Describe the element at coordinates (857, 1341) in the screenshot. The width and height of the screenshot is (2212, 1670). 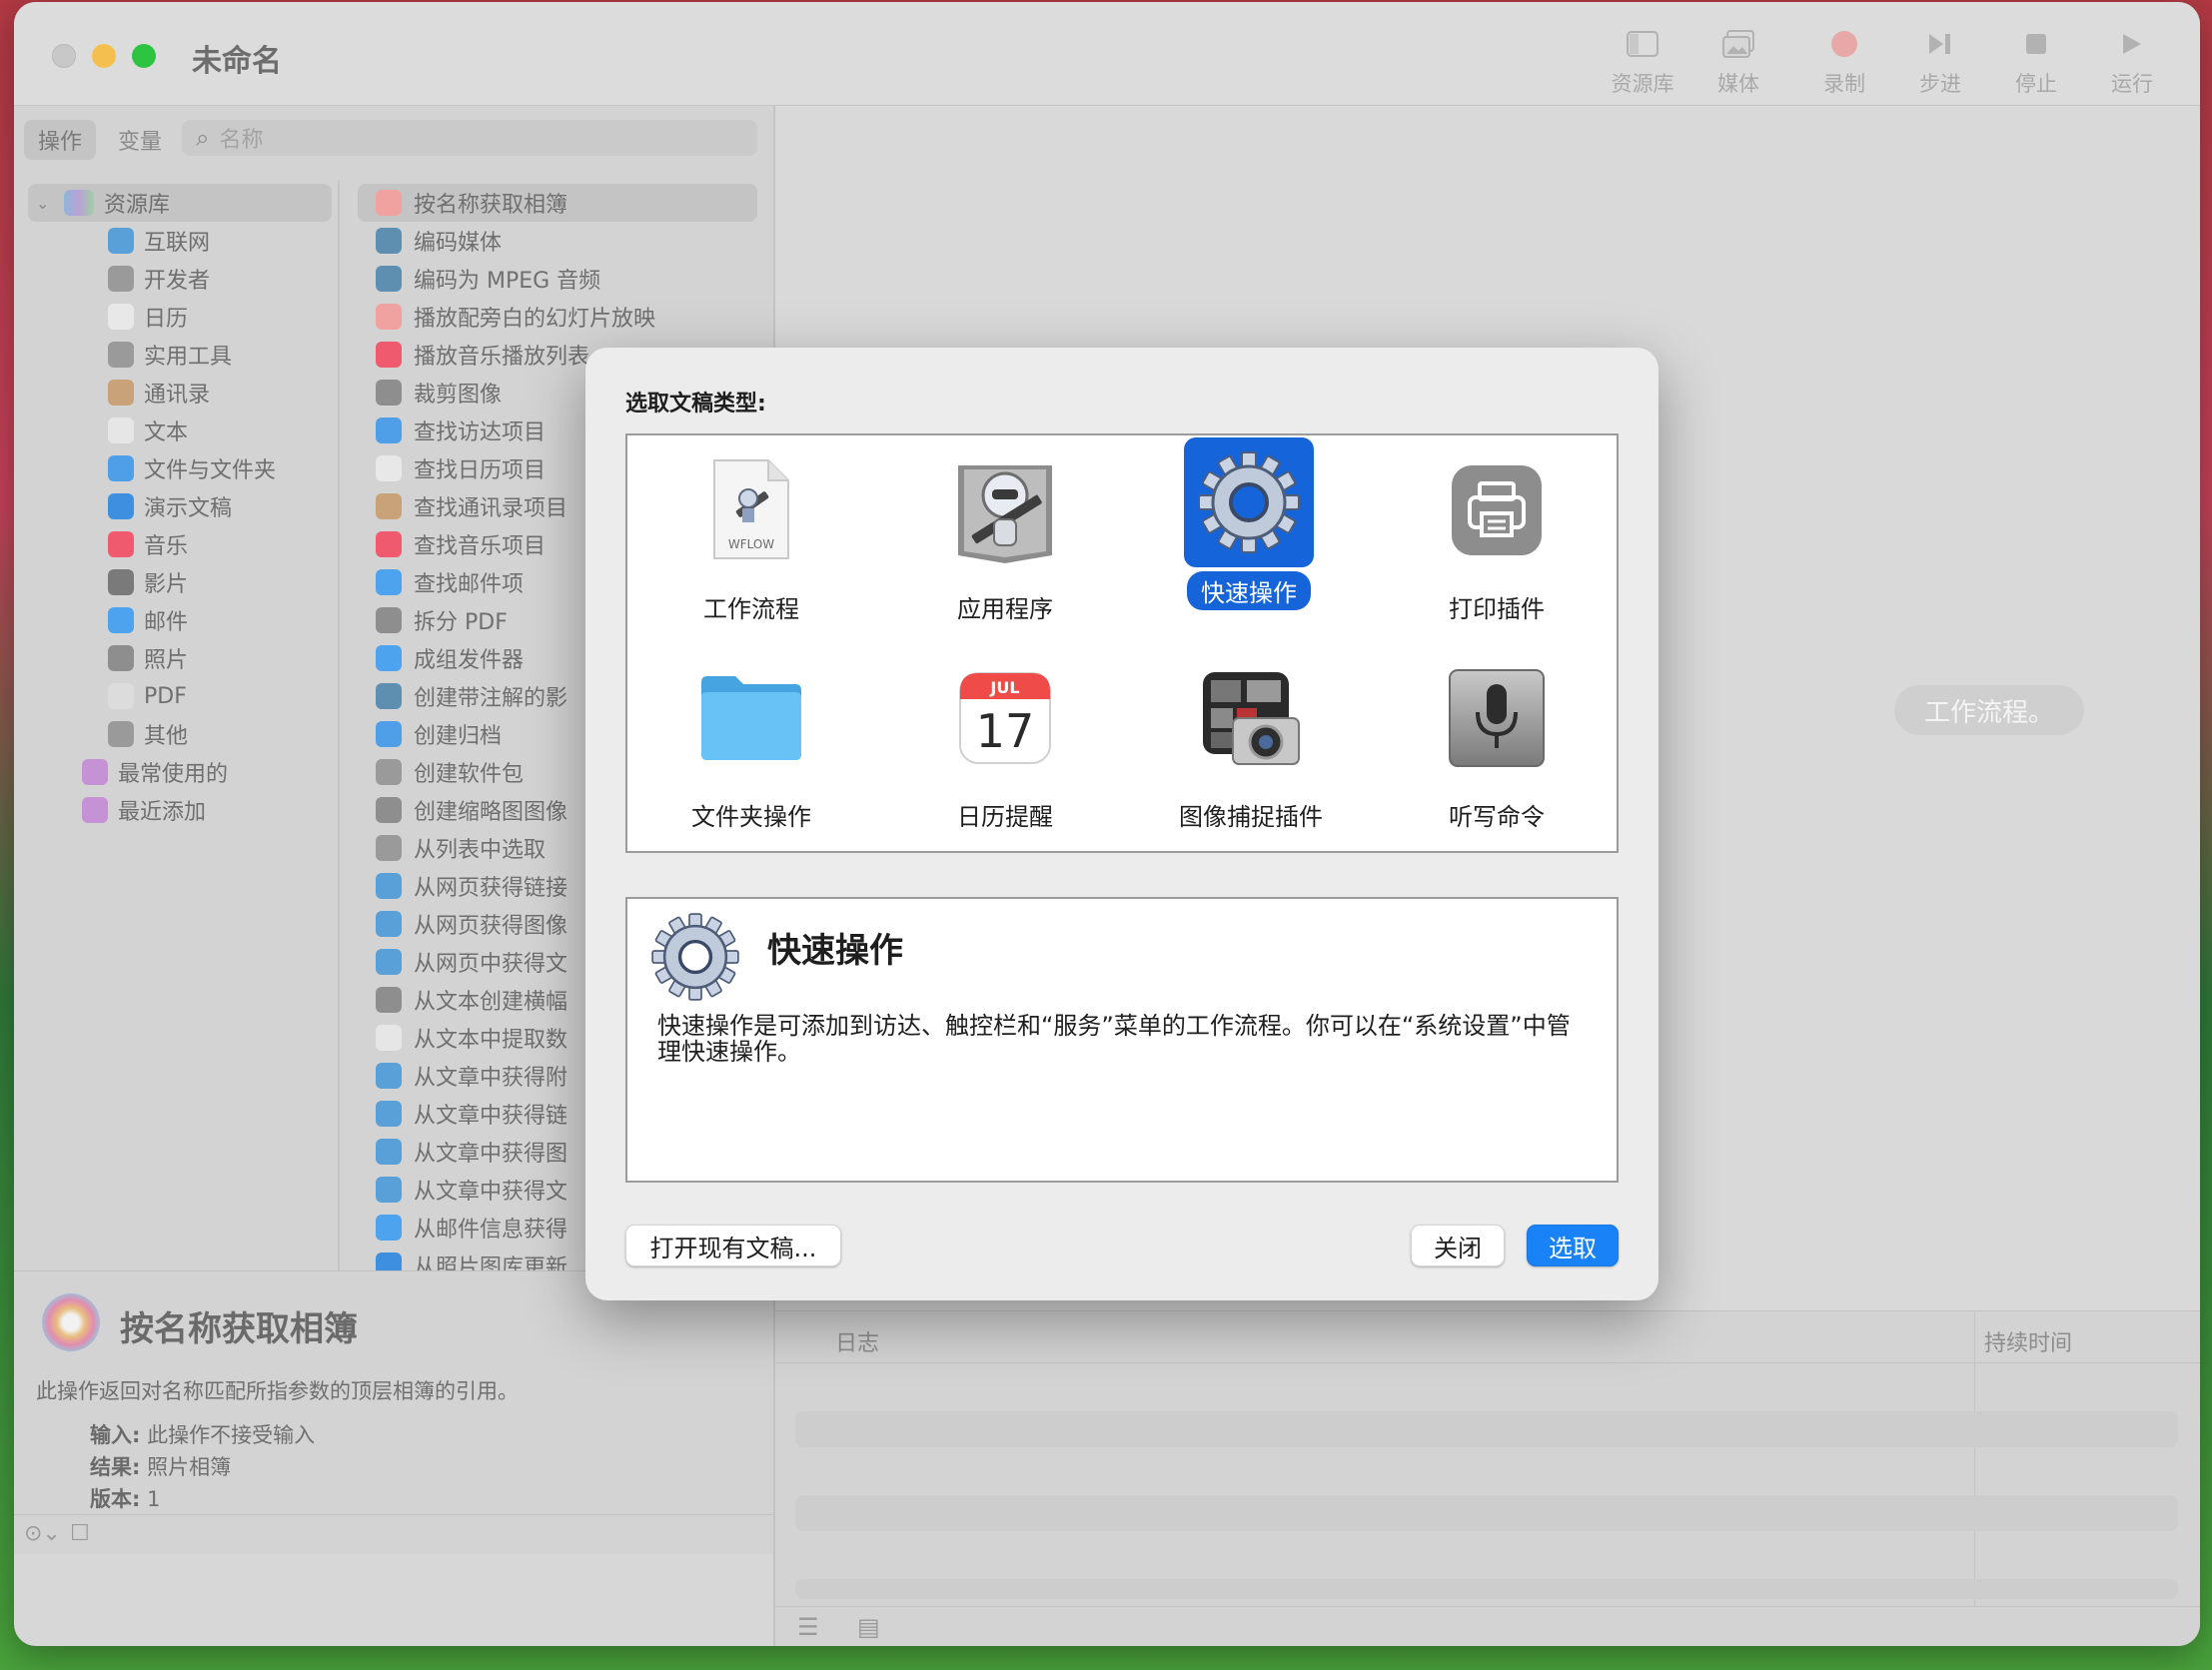
I see `log-column-header: 日志` at that location.